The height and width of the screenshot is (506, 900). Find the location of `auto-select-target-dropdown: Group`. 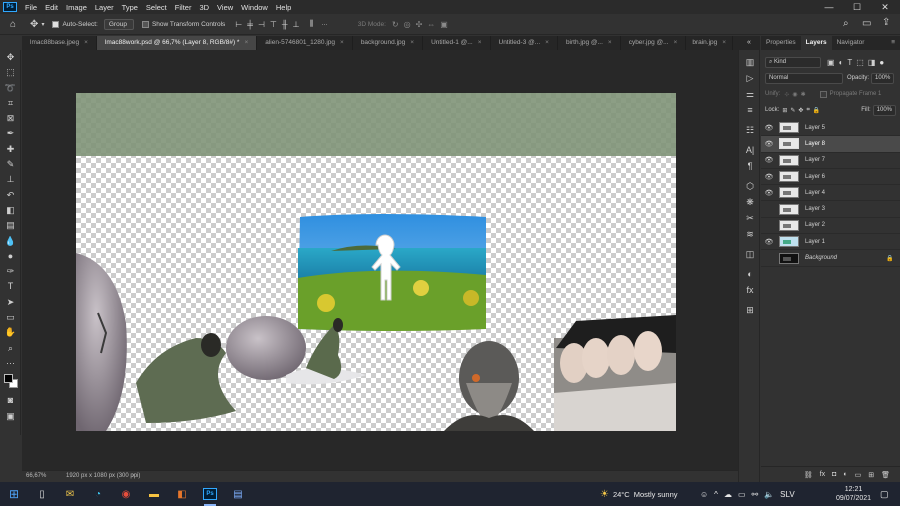

auto-select-target-dropdown: Group is located at coordinates (118, 24).